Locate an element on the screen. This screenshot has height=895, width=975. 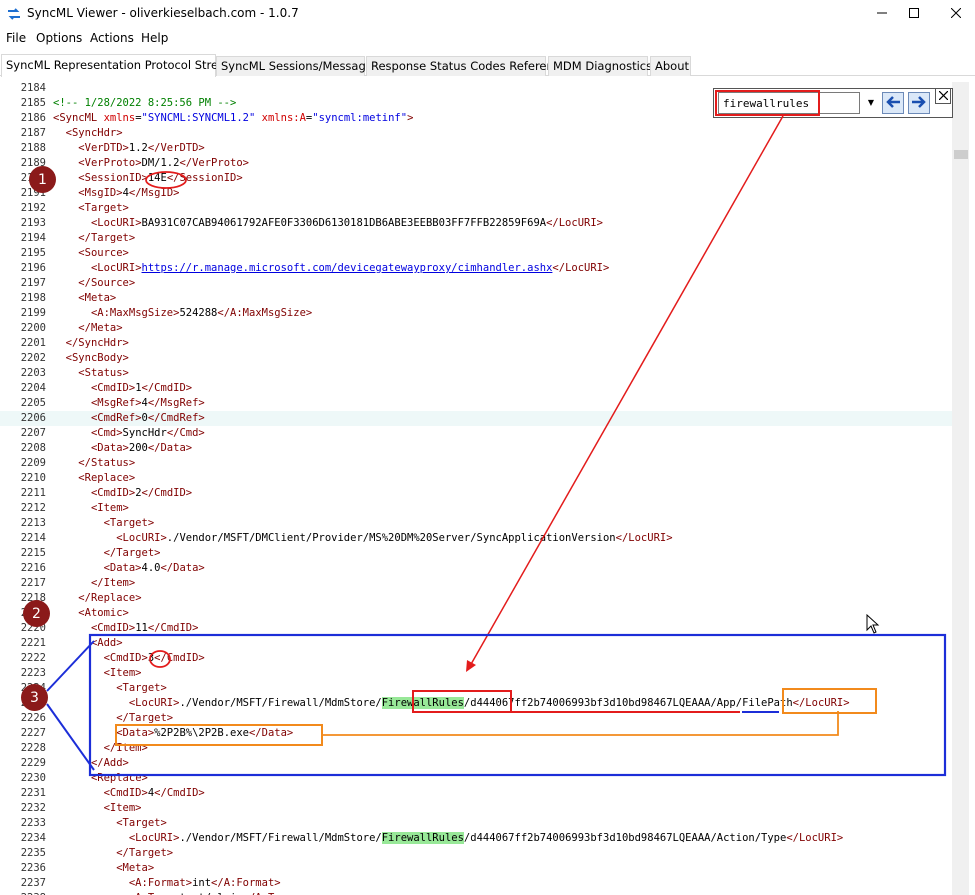
line-number: 2229 is located at coordinates (33, 763).